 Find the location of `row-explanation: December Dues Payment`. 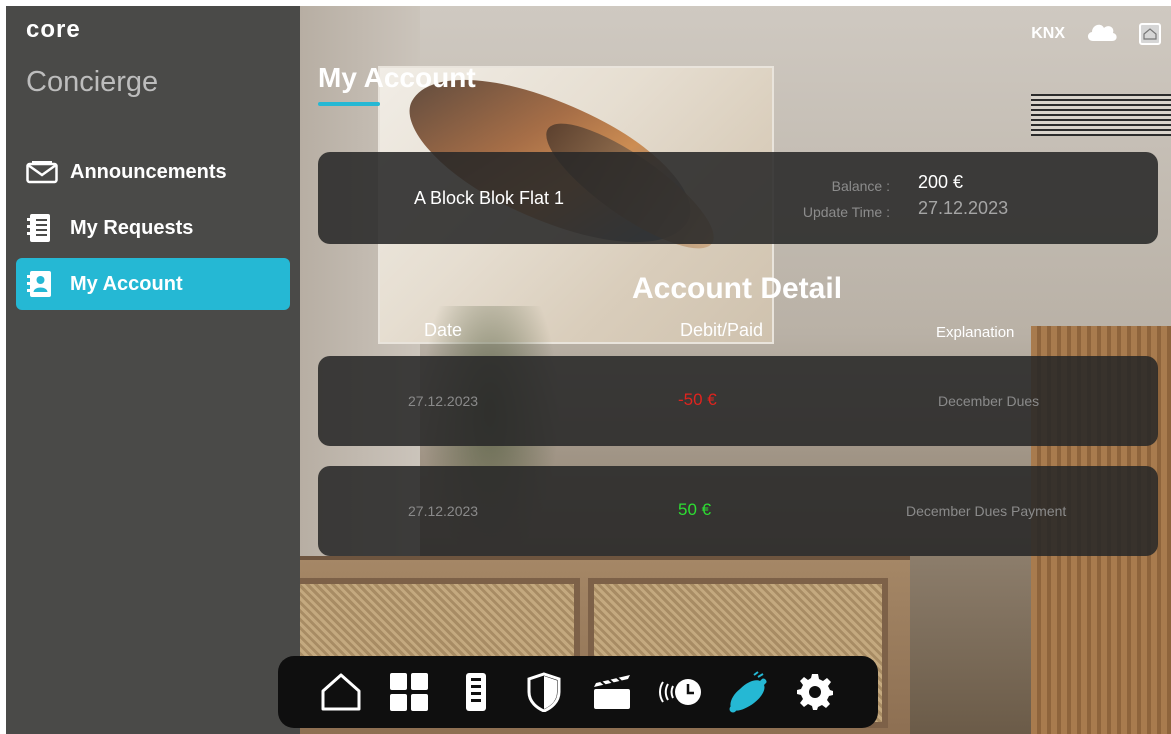

row-explanation: December Dues Payment is located at coordinates (986, 511).